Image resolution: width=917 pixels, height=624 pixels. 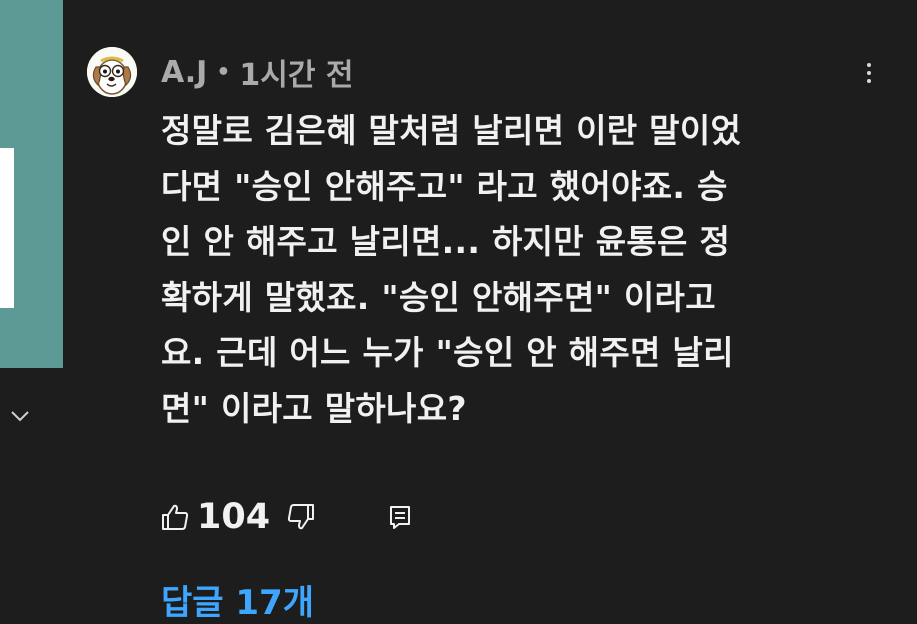 What do you see at coordinates (234, 517) in the screenshot?
I see `like-count: 104` at bounding box center [234, 517].